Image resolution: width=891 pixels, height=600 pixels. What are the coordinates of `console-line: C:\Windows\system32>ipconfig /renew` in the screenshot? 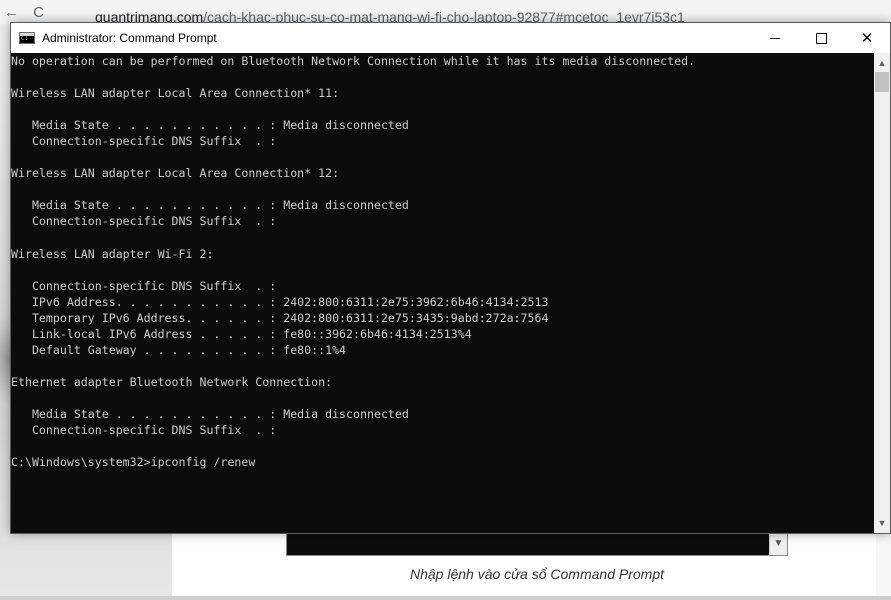 It's located at (133, 462).